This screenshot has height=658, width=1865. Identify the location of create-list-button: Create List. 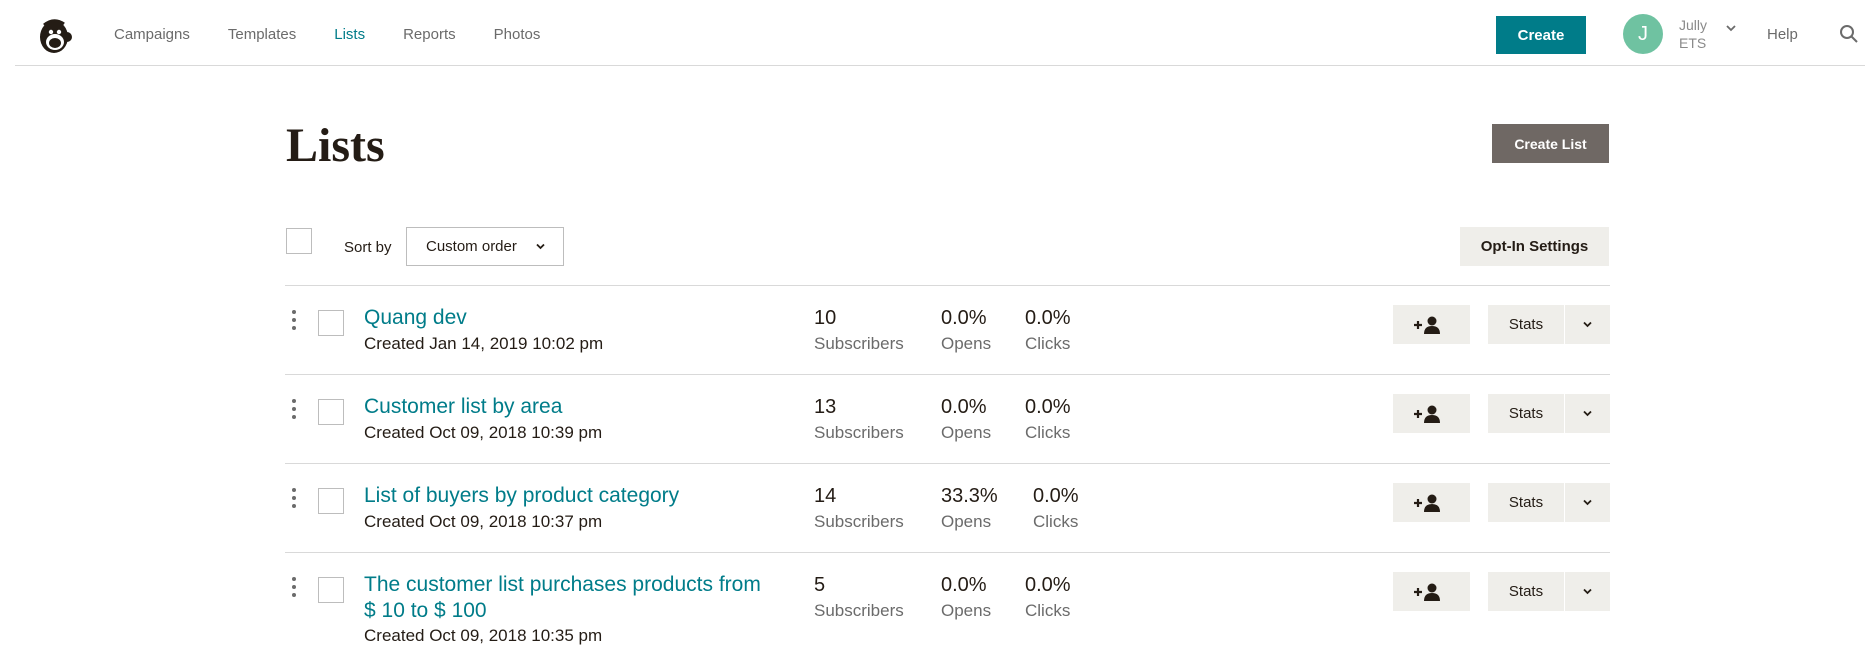
(1550, 143).